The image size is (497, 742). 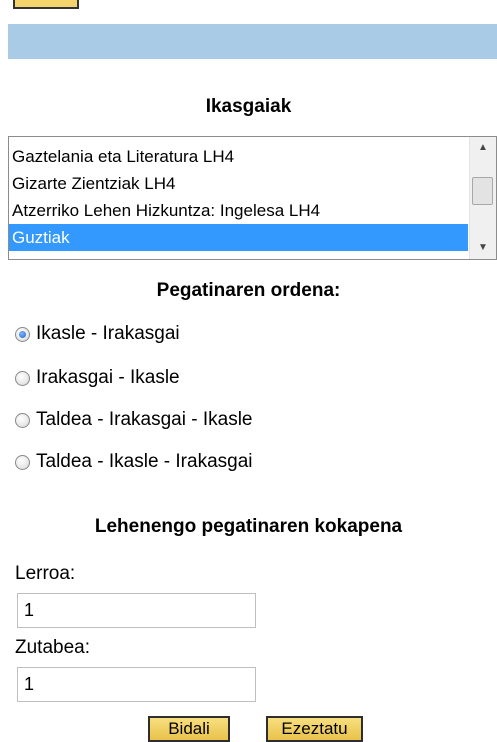 I want to click on order-option-label: Taldea - Ikasle - Irakasgai, so click(x=144, y=461).